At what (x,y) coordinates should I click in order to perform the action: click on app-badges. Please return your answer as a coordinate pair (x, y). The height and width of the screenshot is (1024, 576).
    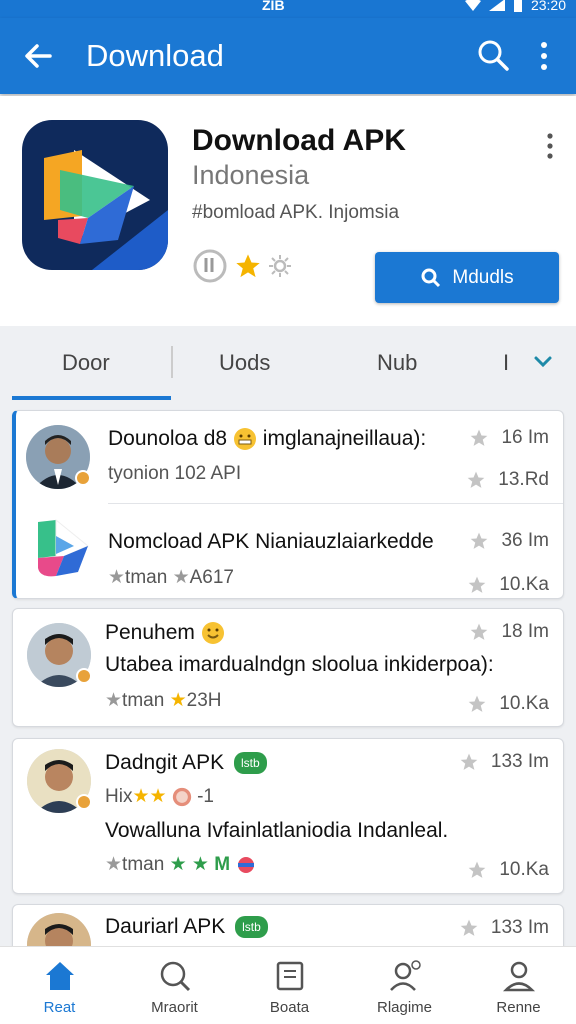
    Looking at the image, I should click on (242, 266).